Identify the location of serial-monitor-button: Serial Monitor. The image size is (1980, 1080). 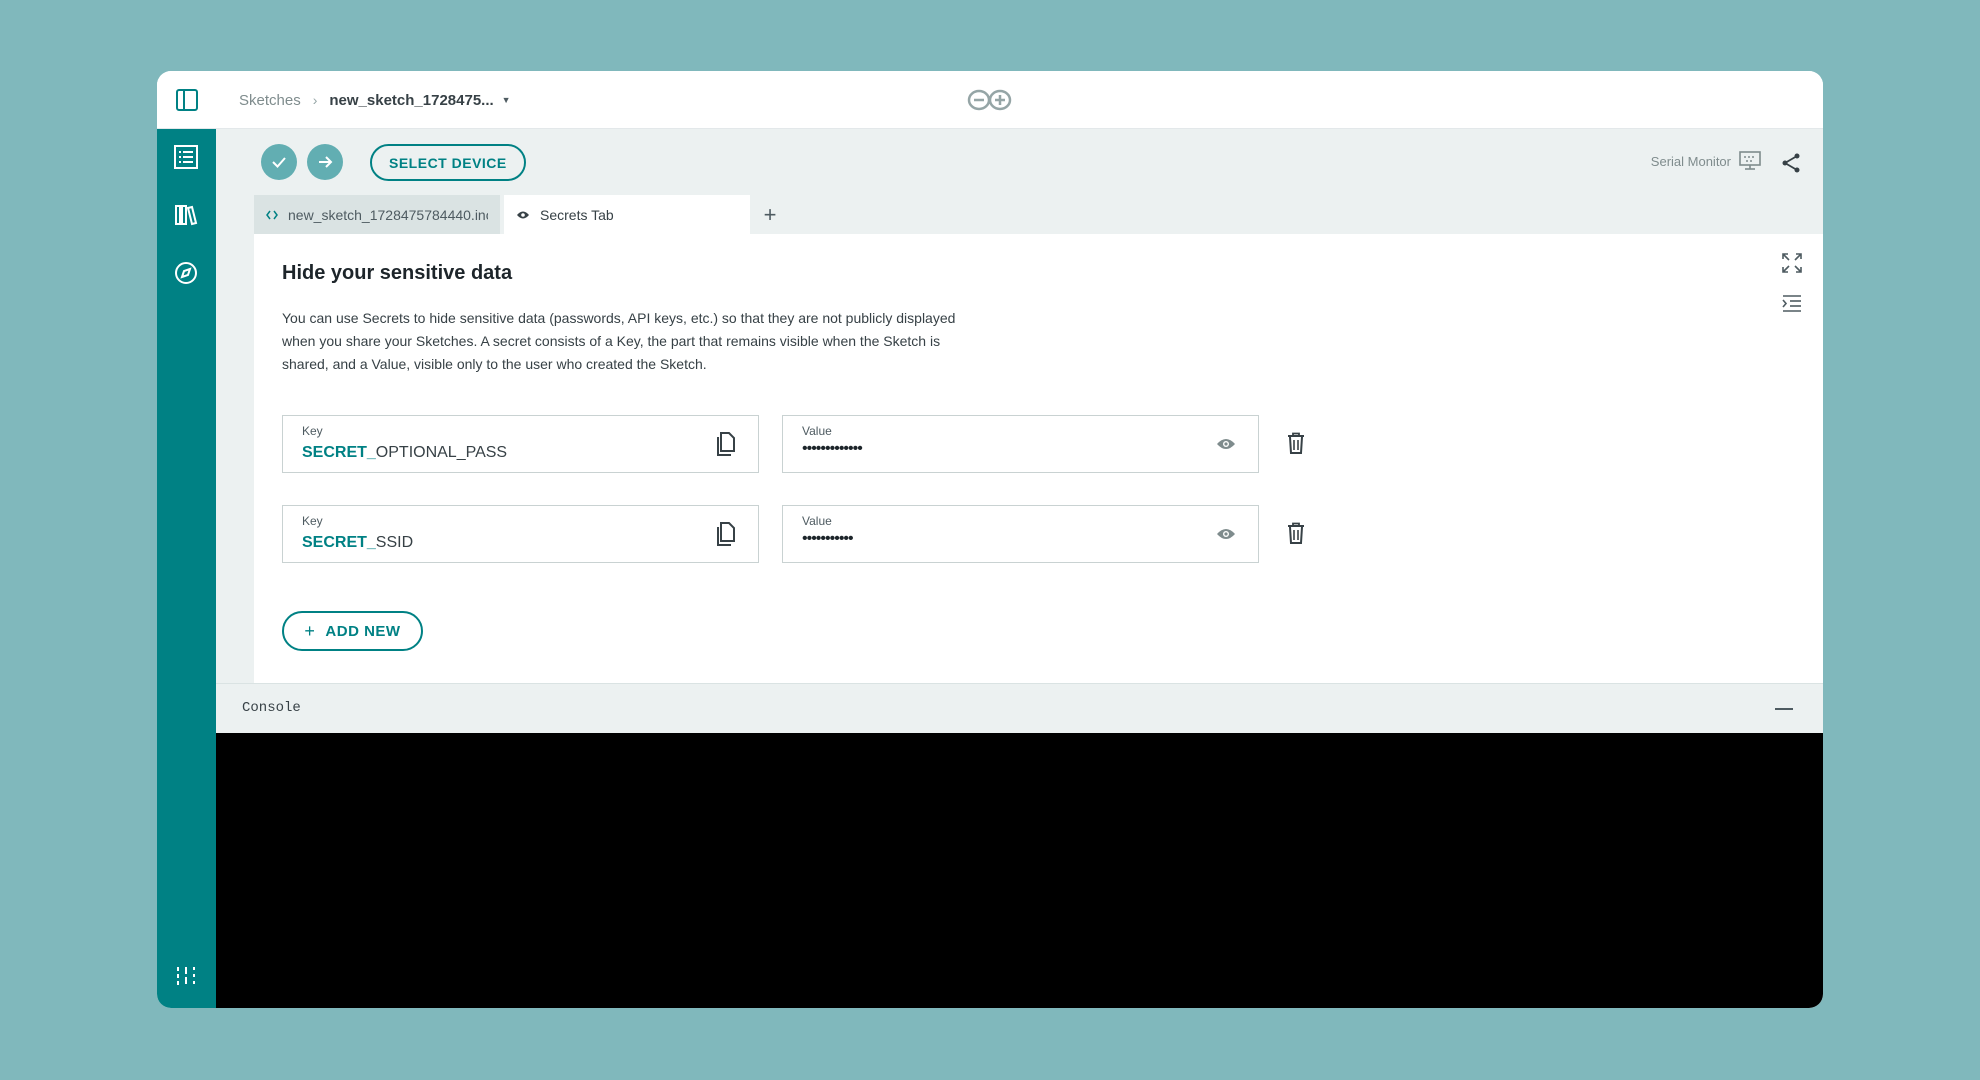
(1706, 161).